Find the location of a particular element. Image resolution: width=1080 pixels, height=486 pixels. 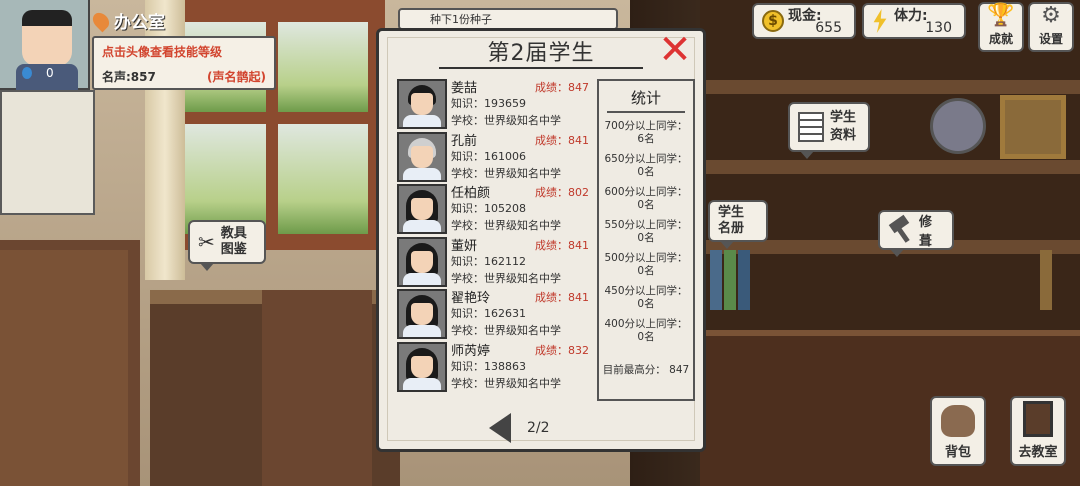

settings-button: ⚙ 设置 is located at coordinates (1051, 27).